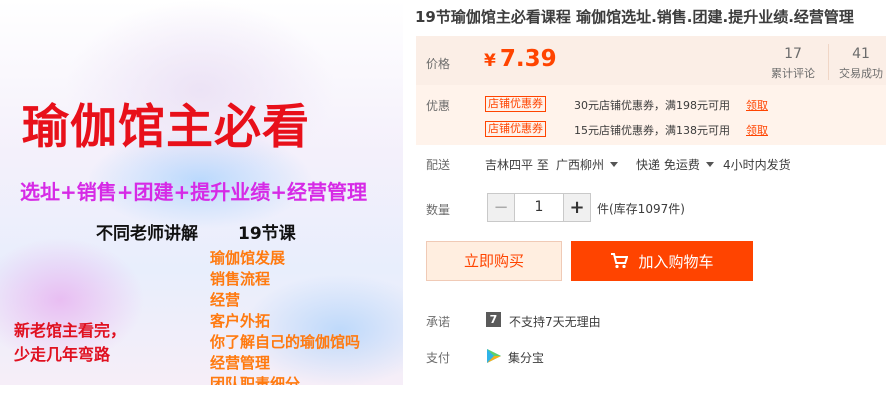  Describe the element at coordinates (793, 73) in the screenshot. I see `reviews-label: 累计评论` at that location.